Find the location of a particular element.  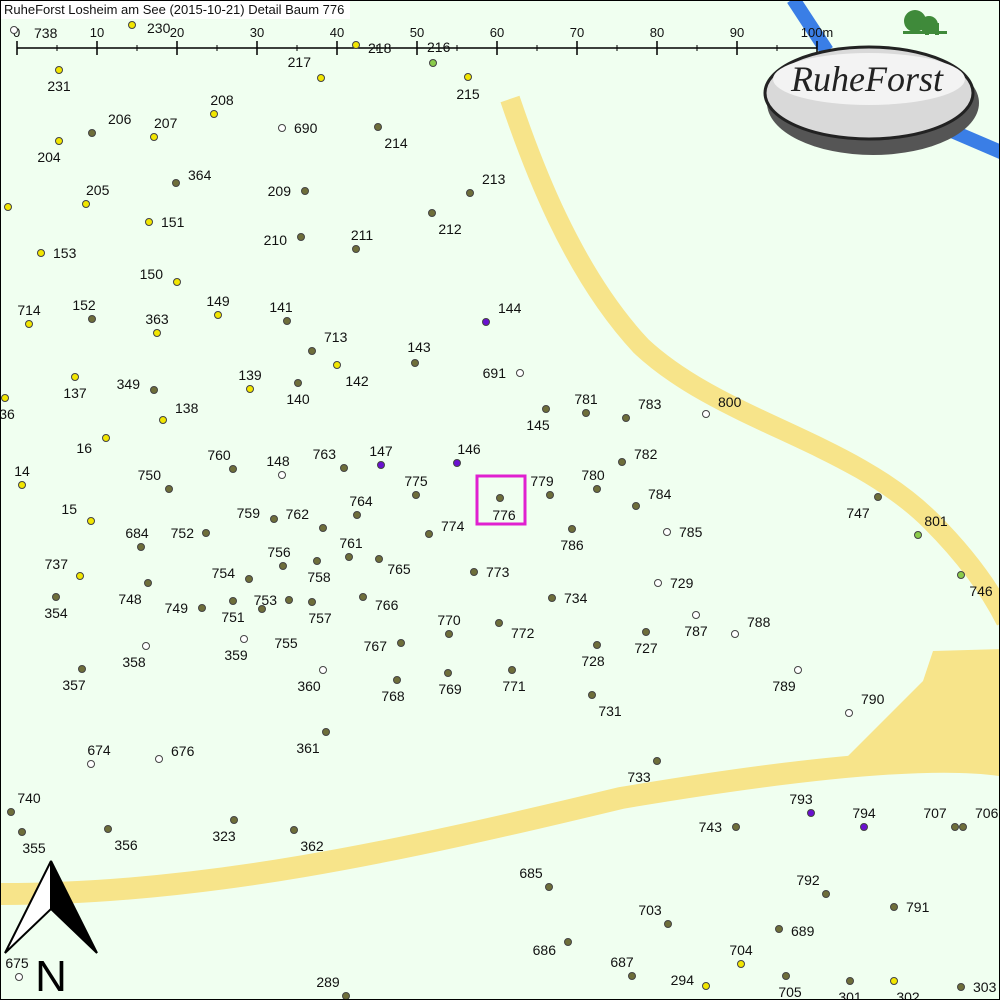

tree-362: 362 is located at coordinates (307, 840).